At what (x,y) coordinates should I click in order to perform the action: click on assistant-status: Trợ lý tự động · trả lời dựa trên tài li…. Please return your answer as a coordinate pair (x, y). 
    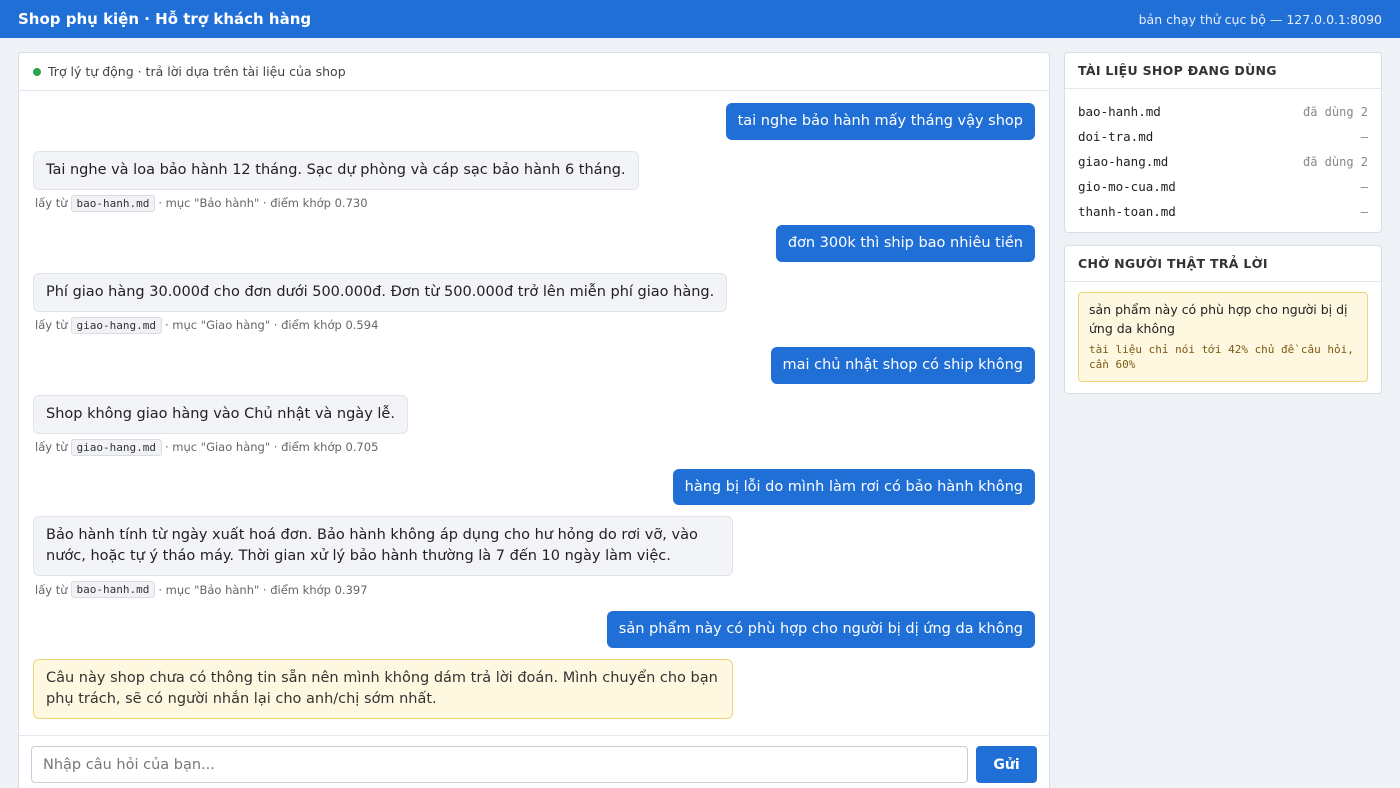
    Looking at the image, I should click on (197, 71).